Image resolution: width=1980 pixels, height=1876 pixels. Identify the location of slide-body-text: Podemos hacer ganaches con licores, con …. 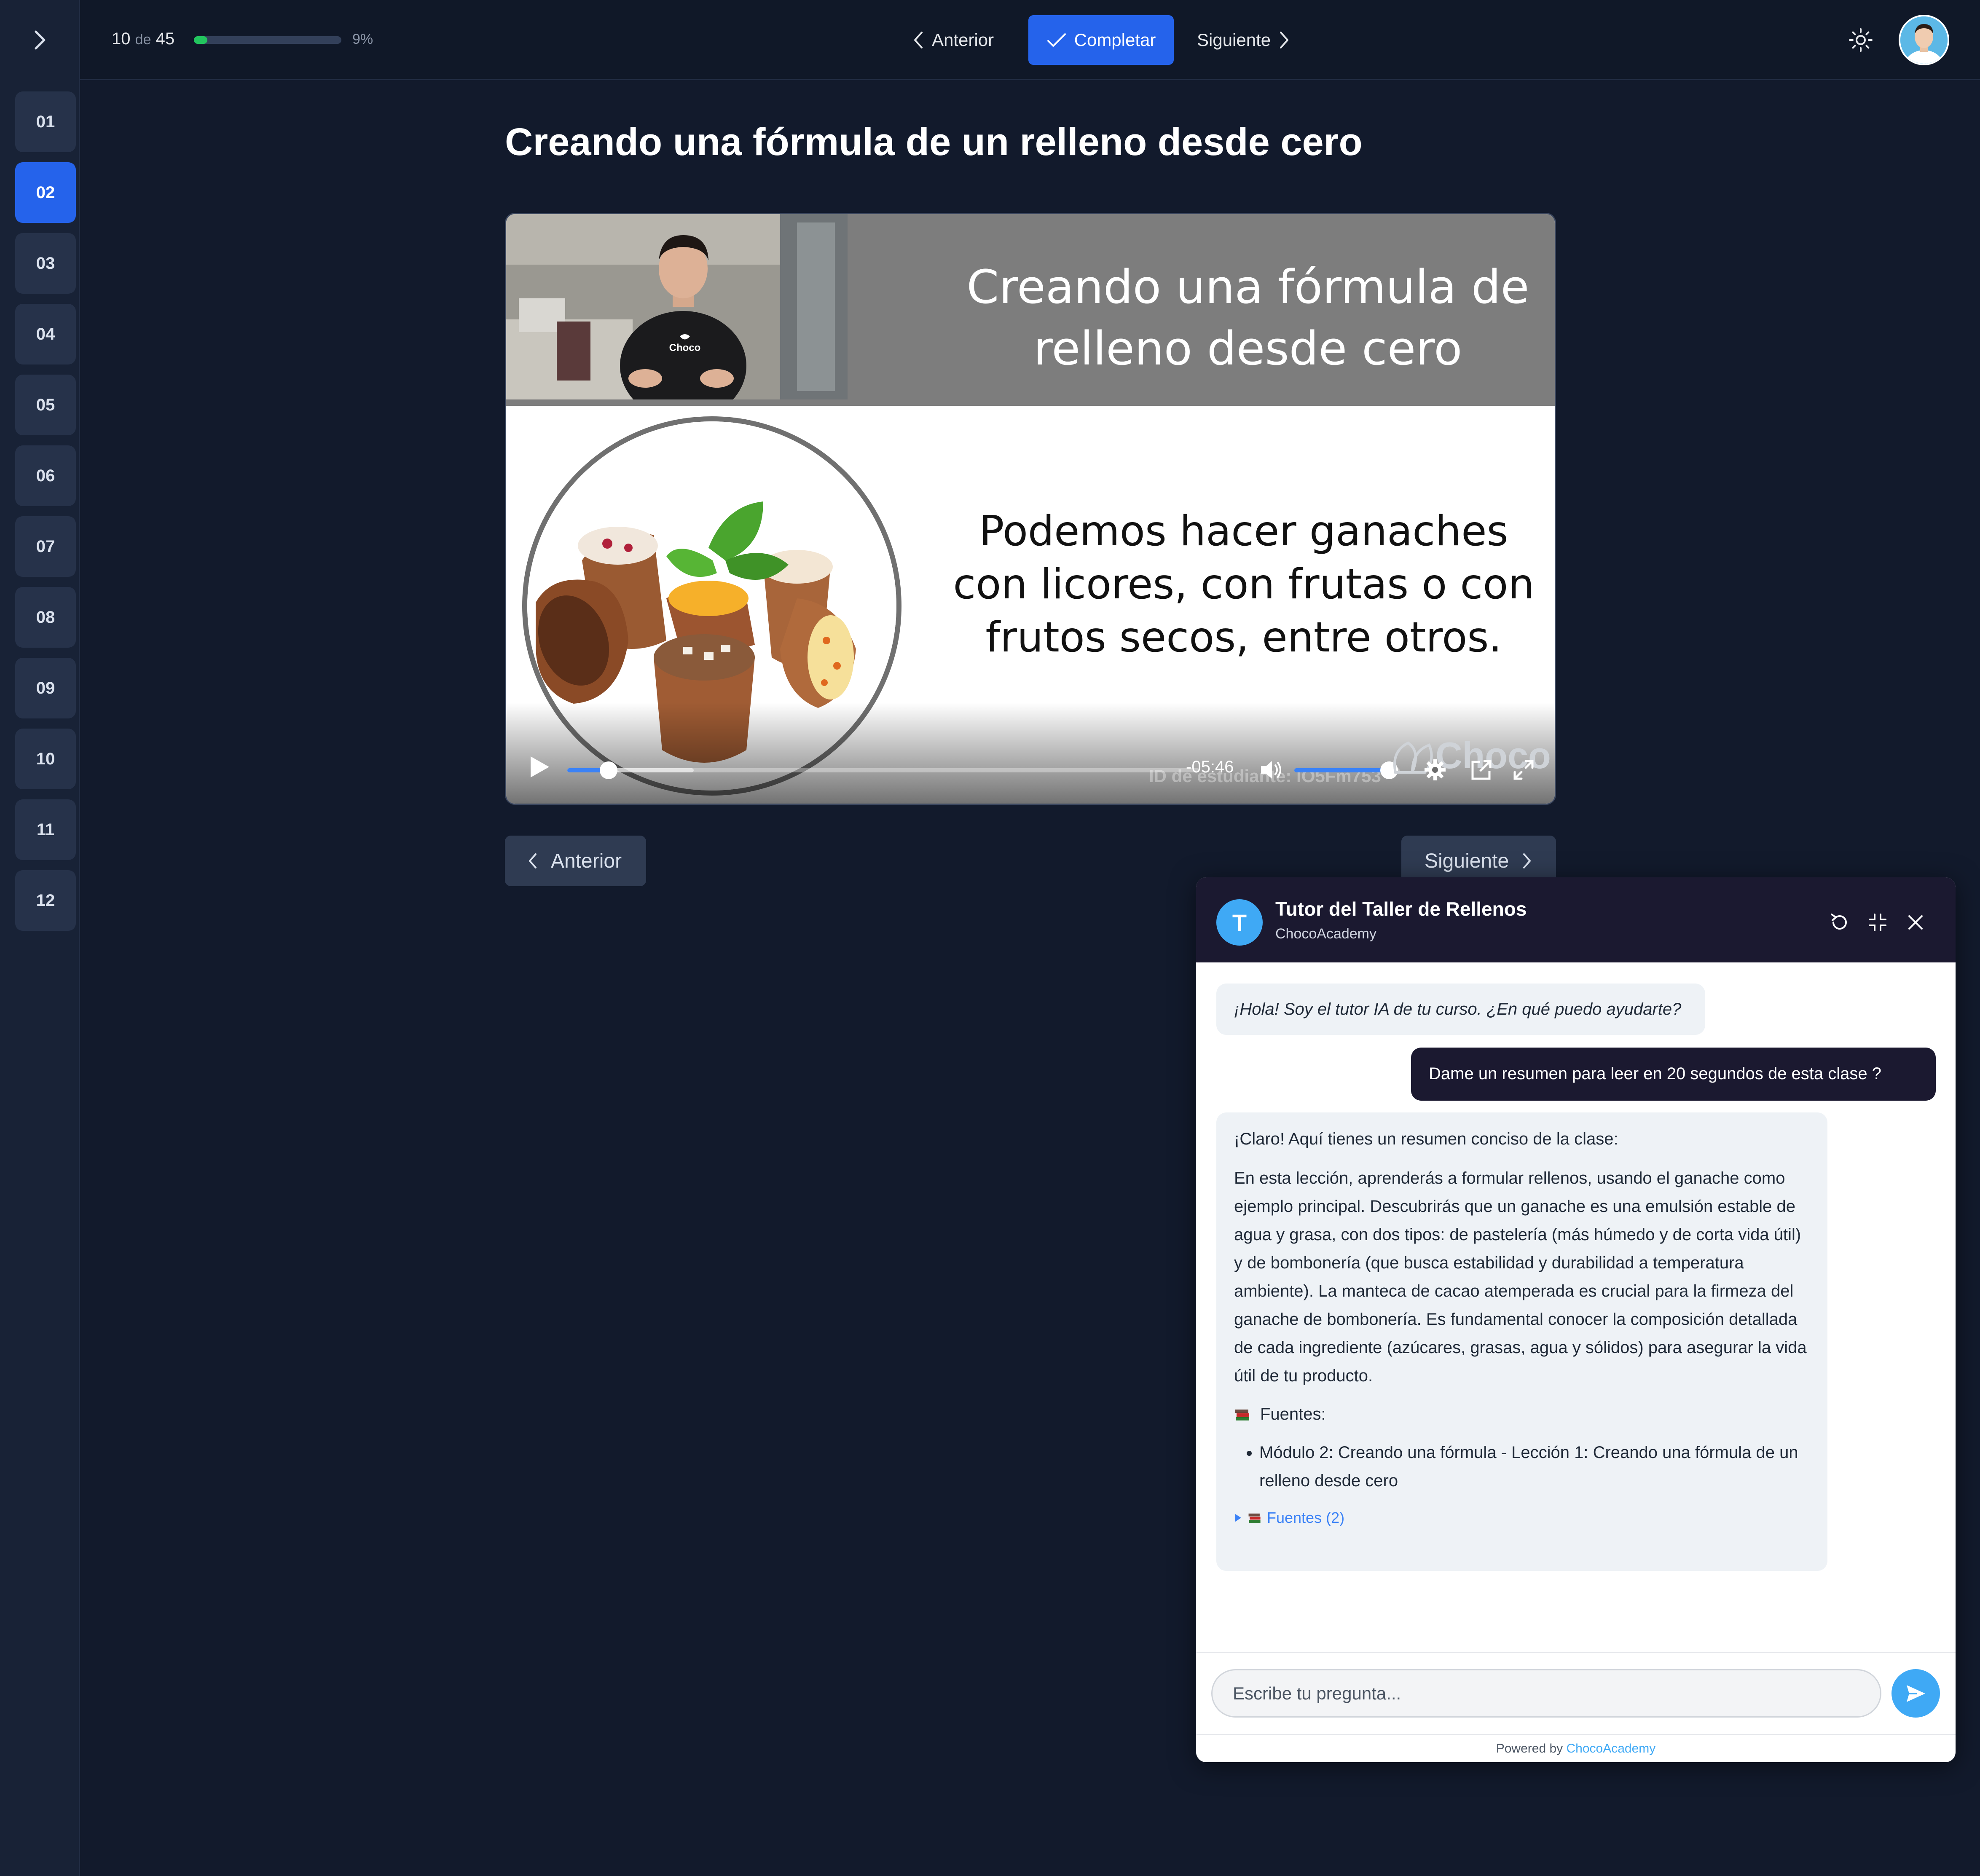
(1244, 584).